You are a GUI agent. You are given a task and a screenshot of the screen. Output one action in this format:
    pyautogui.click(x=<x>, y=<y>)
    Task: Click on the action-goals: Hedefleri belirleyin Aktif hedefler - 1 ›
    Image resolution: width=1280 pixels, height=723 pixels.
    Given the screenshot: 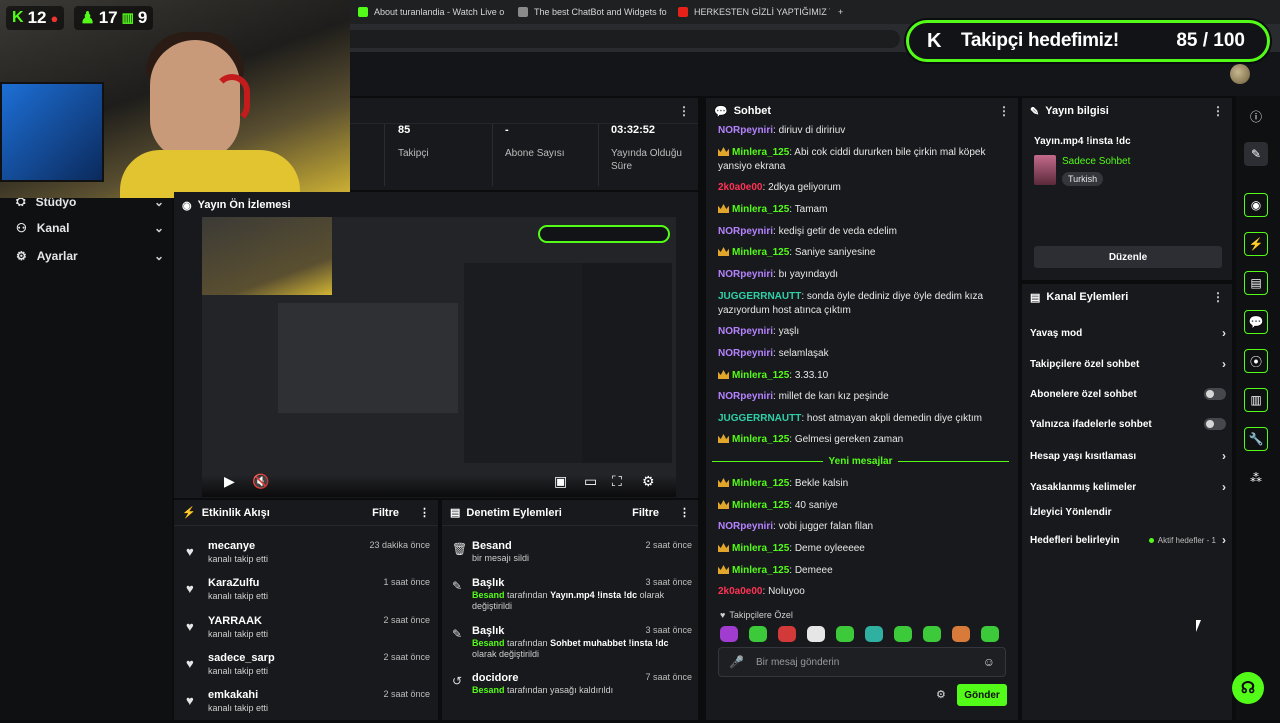 What is the action you would take?
    pyautogui.click(x=1128, y=540)
    